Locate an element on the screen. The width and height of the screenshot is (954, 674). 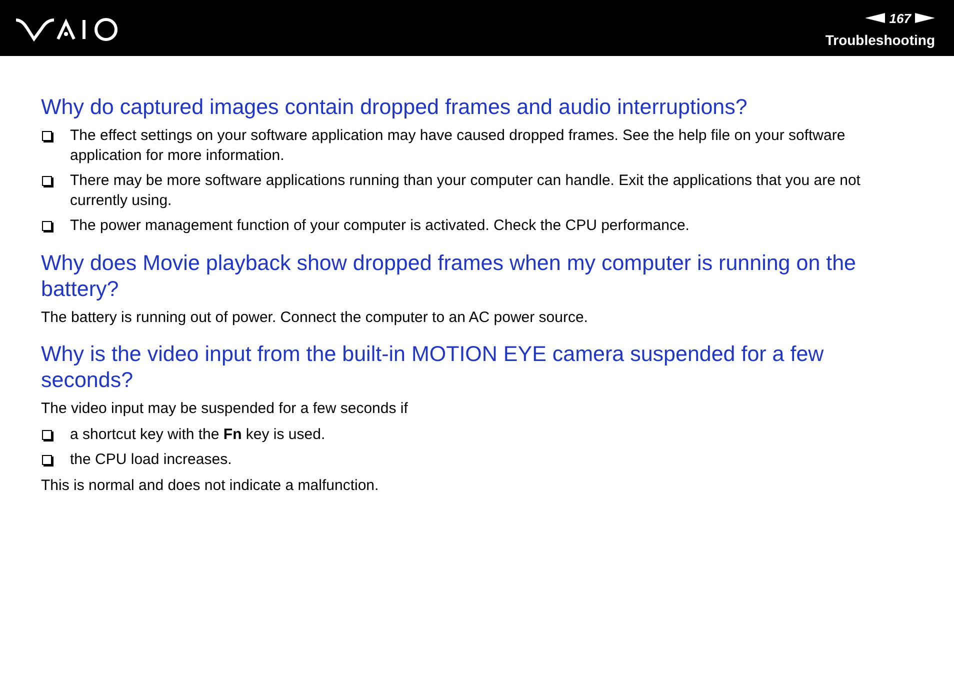
previous-page-icon is located at coordinates (875, 18).